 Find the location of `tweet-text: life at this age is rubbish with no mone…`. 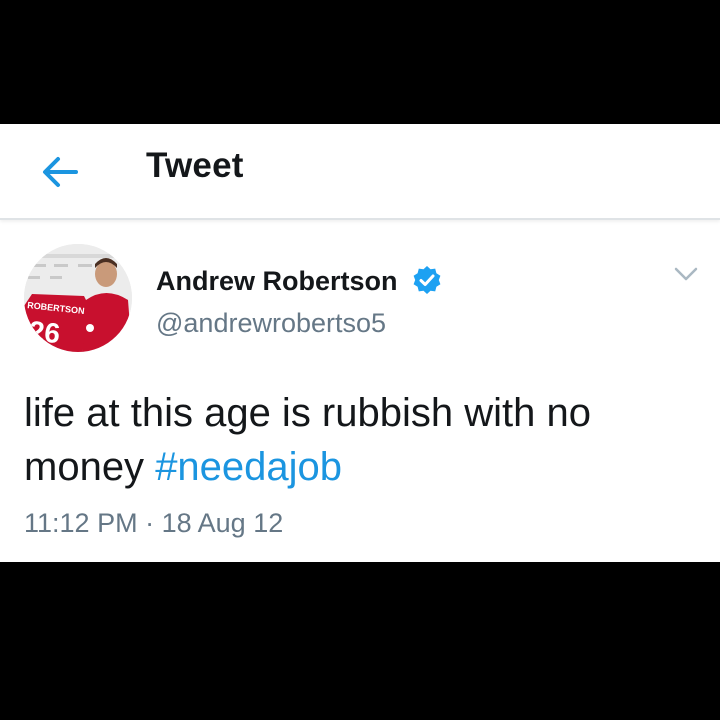

tweet-text: life at this age is rubbish with no mone… is located at coordinates (364, 440).